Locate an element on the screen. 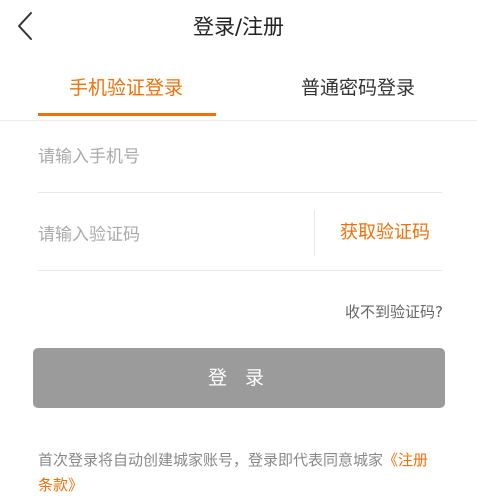 The width and height of the screenshot is (477, 500). tab-password-login: 普通密码登录 is located at coordinates (358, 88).